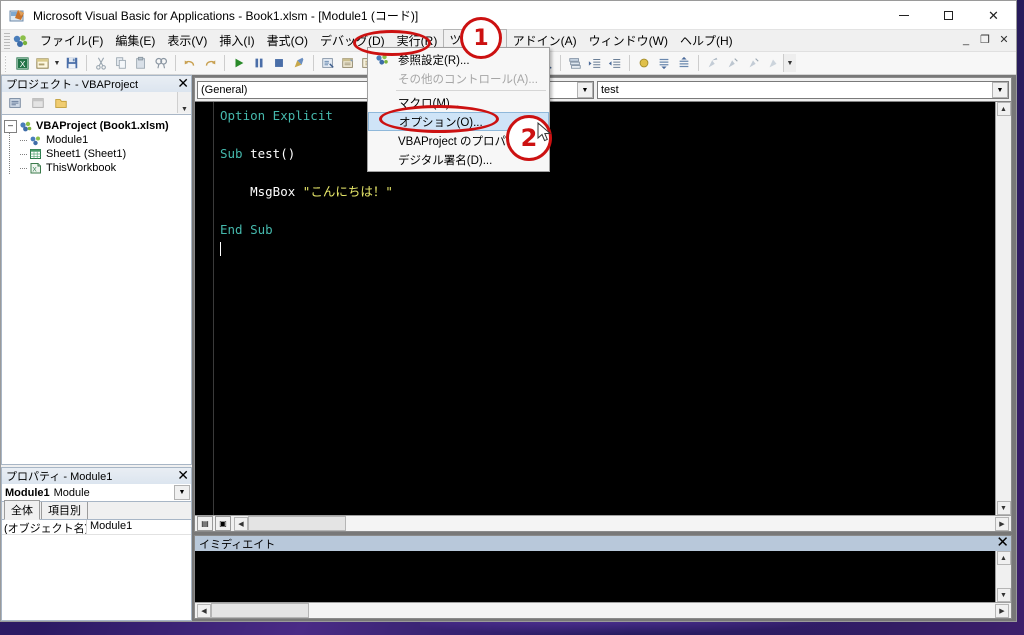  Describe the element at coordinates (595, 576) in the screenshot. I see `immediate-window-content` at that location.